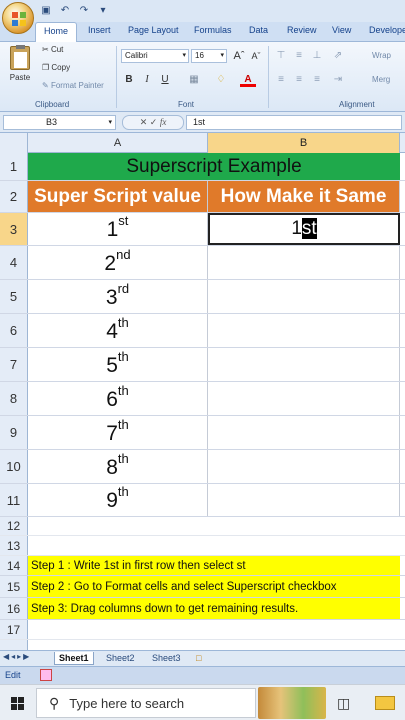 Image resolution: width=405 pixels, height=720 pixels. I want to click on font-name-select: Calibri ▾, so click(155, 56).